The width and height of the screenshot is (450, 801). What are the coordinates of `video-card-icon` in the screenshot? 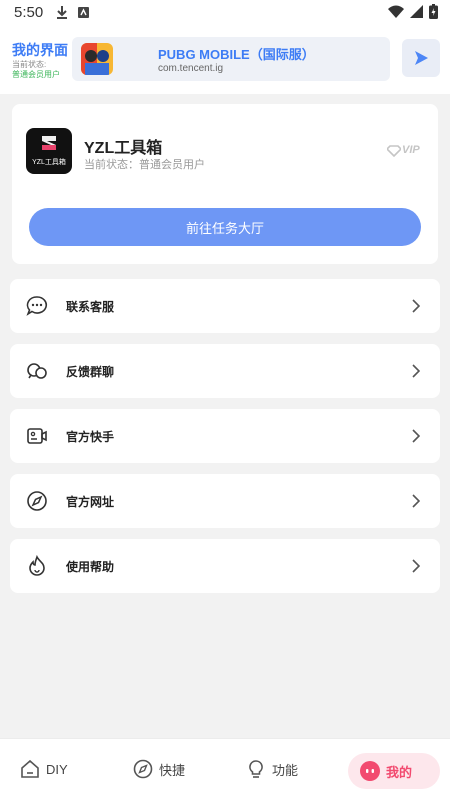 It's located at (37, 436).